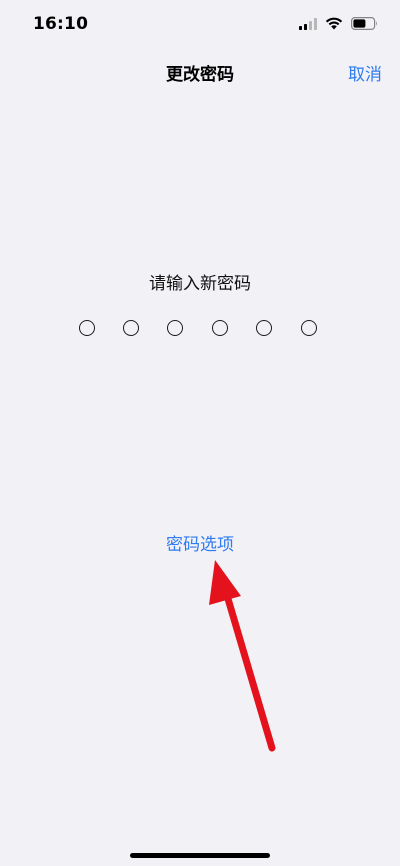  Describe the element at coordinates (200, 24) in the screenshot. I see `status-bar: 16:10` at that location.